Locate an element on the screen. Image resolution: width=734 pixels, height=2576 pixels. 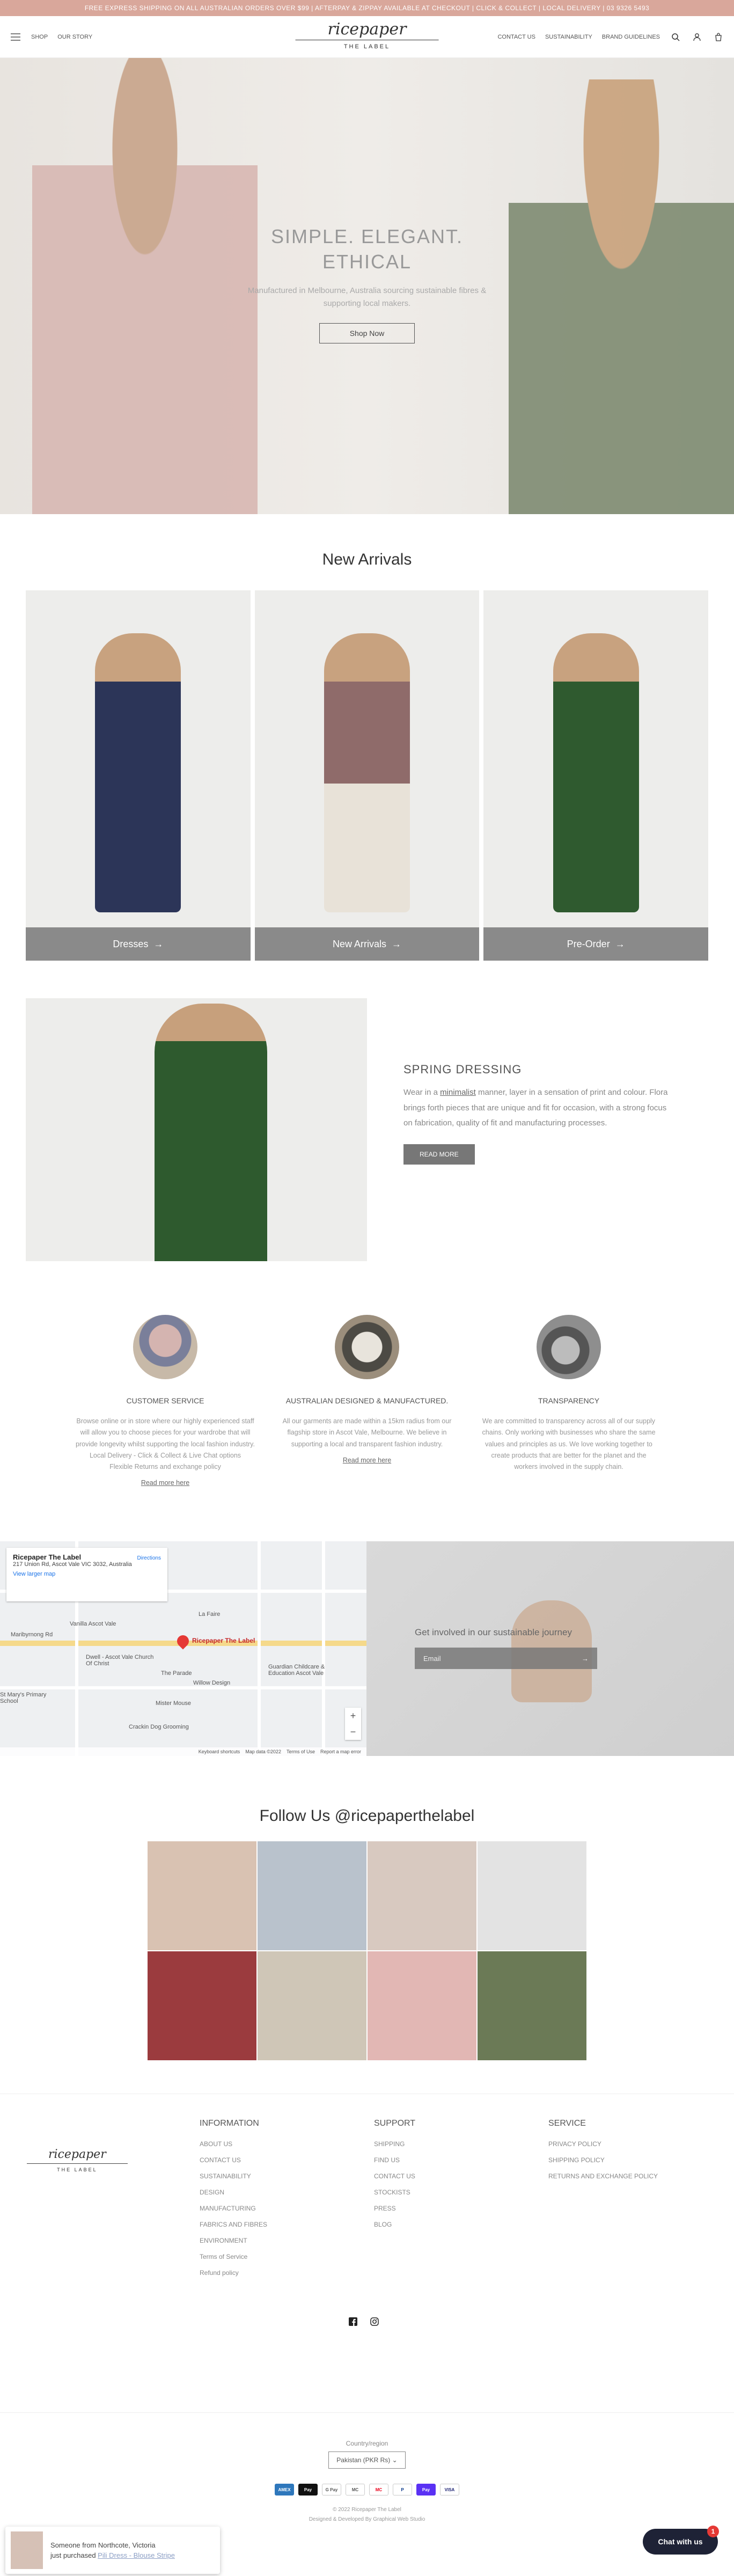
minimalist-link: minimalist is located at coordinates (458, 1092).